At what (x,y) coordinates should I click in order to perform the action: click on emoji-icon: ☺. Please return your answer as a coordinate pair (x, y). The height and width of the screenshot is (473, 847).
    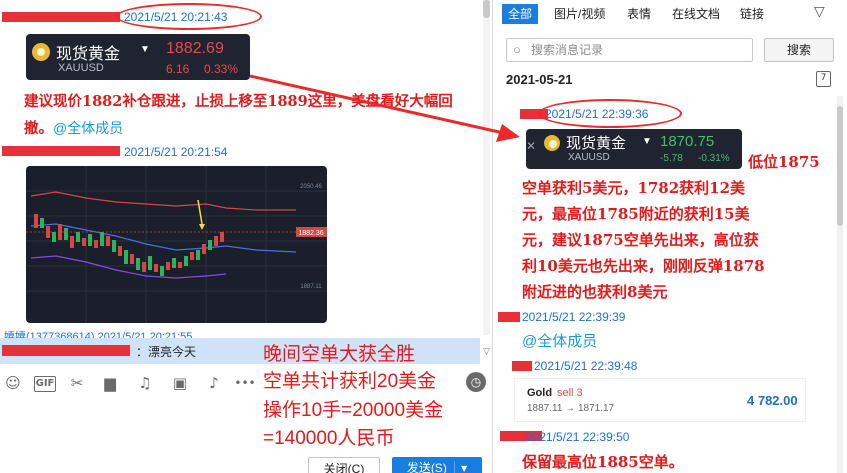
    Looking at the image, I should click on (13, 383).